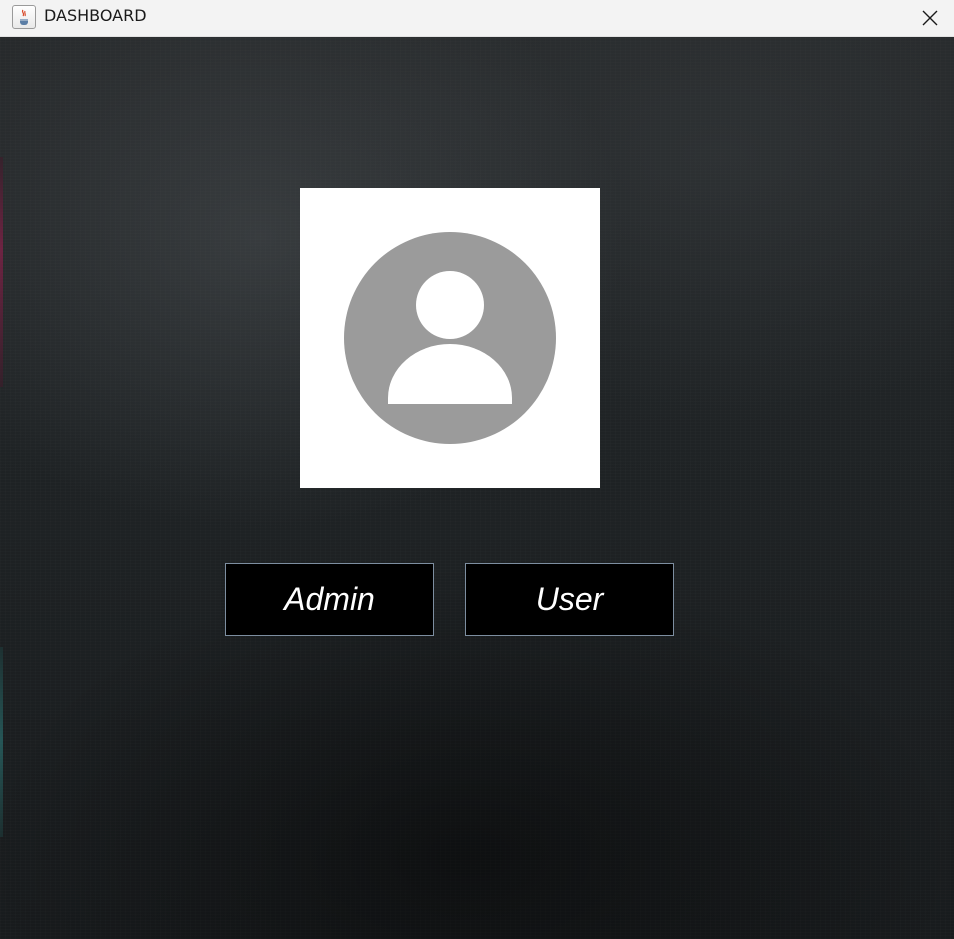  What do you see at coordinates (95, 15) in the screenshot?
I see `window-title: DASHBOARD` at bounding box center [95, 15].